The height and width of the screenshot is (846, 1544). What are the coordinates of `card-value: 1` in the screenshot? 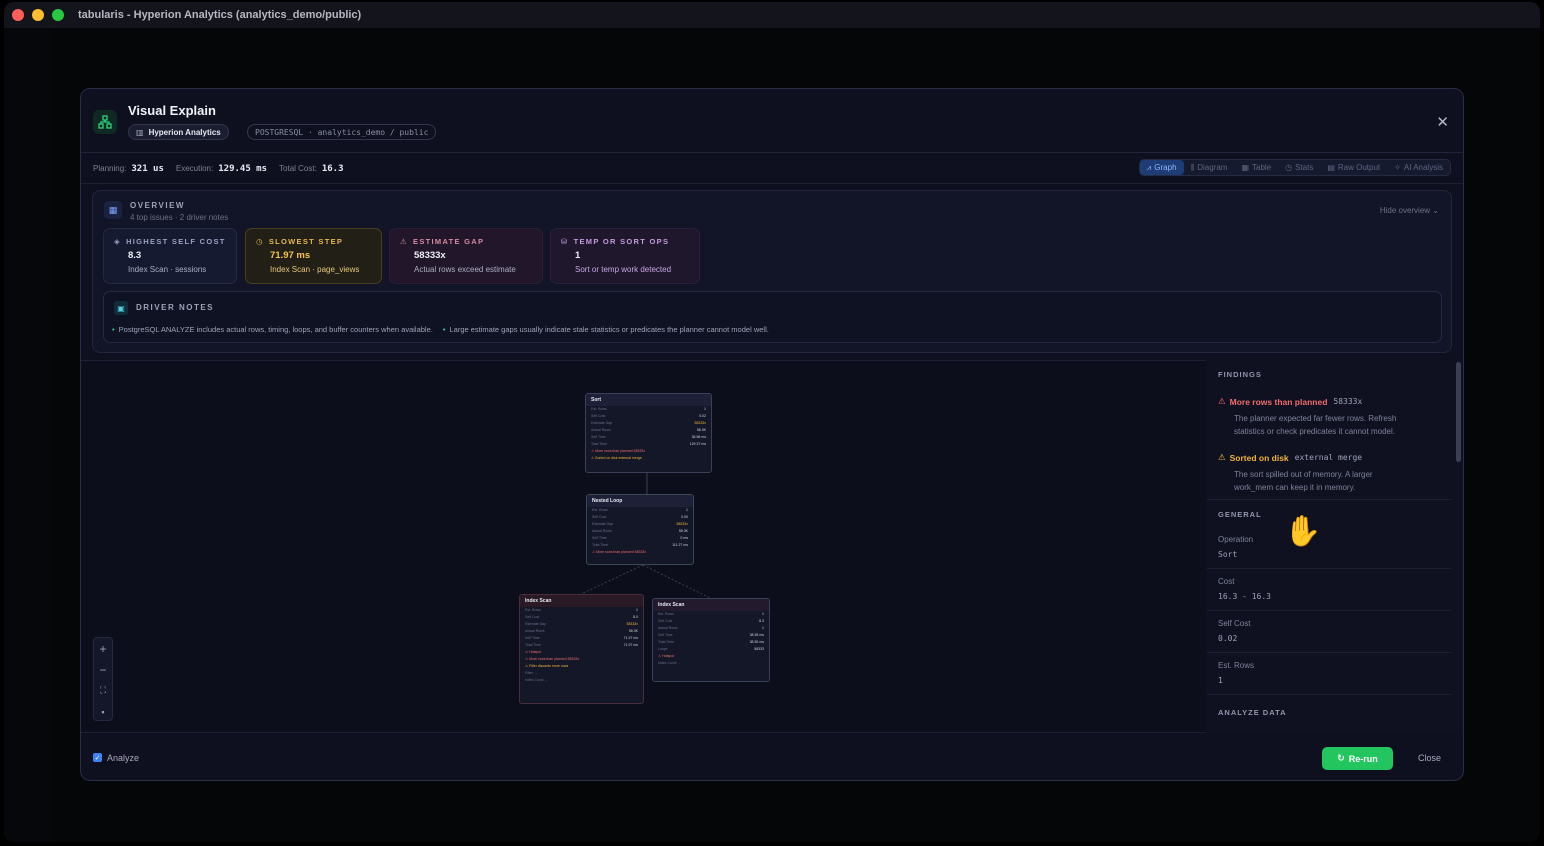 It's located at (578, 255).